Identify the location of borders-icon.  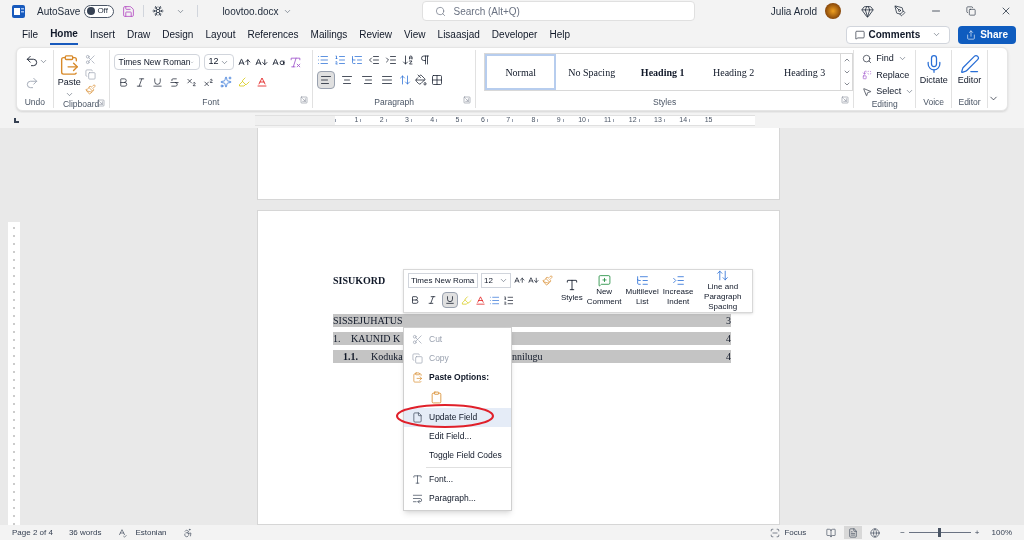
(437, 80).